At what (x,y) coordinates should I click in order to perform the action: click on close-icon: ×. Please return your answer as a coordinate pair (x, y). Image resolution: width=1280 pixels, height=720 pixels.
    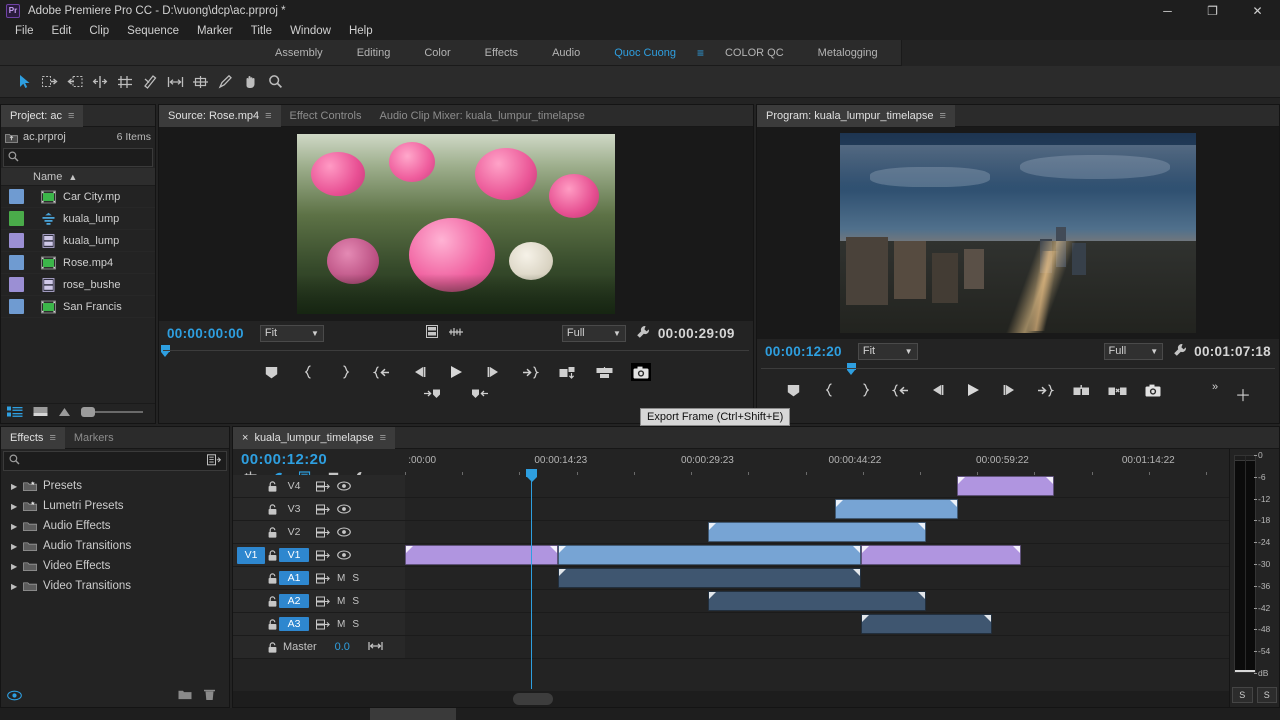
    Looking at the image, I should click on (245, 438).